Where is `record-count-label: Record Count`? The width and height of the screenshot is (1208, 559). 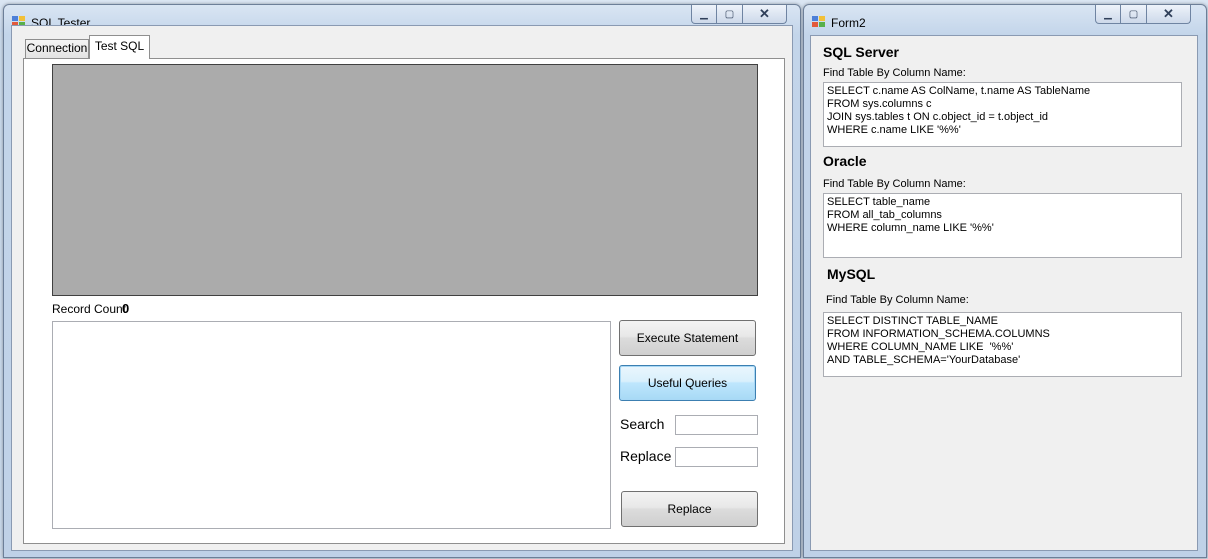
record-count-label: Record Count is located at coordinates (89, 309).